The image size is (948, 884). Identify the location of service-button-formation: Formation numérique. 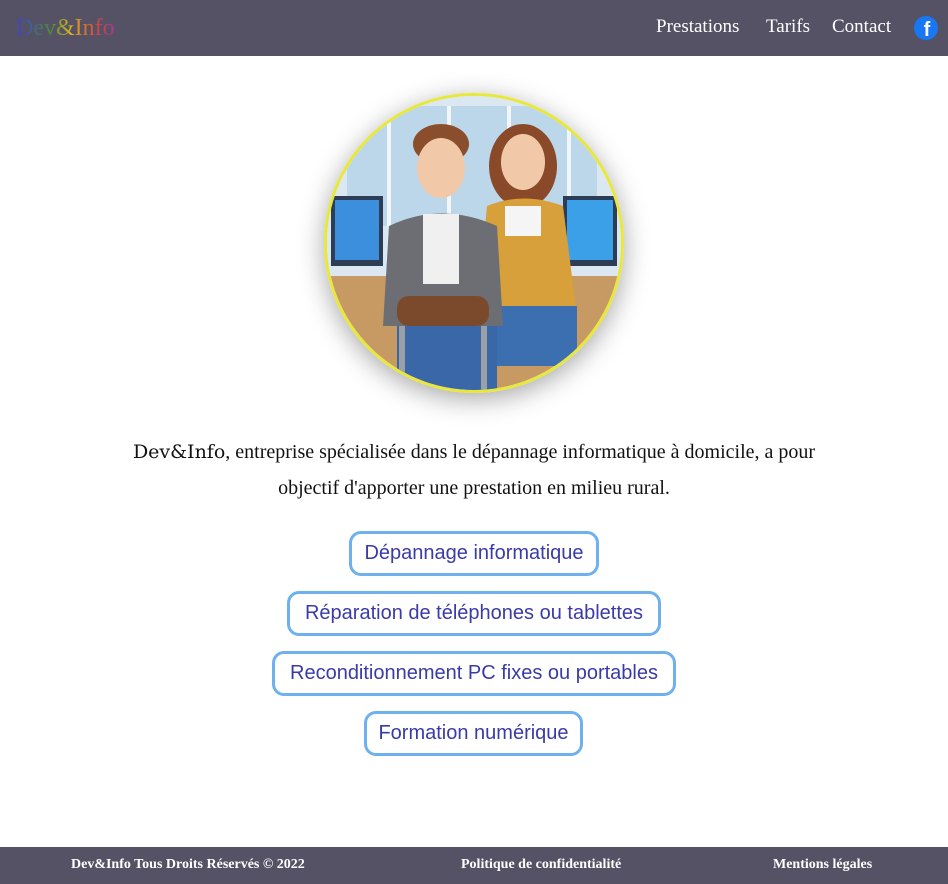
(473, 733).